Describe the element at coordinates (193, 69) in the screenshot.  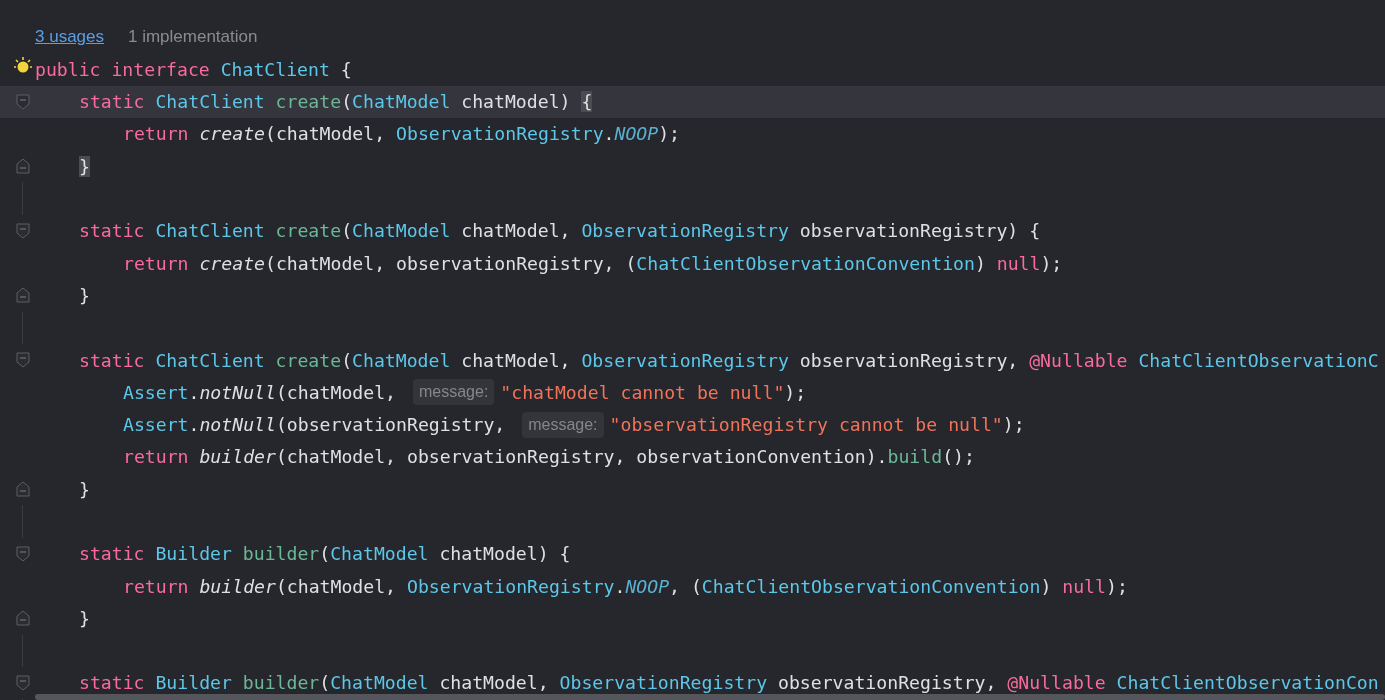
I see `code-text: public interface ChatClient {` at that location.